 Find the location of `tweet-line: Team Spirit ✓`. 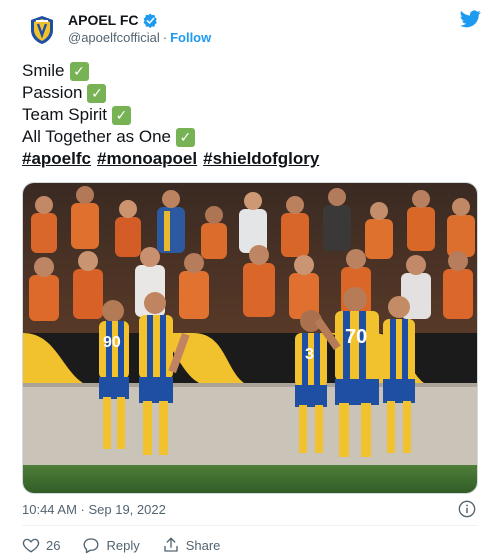

tweet-line: Team Spirit ✓ is located at coordinates (252, 115).